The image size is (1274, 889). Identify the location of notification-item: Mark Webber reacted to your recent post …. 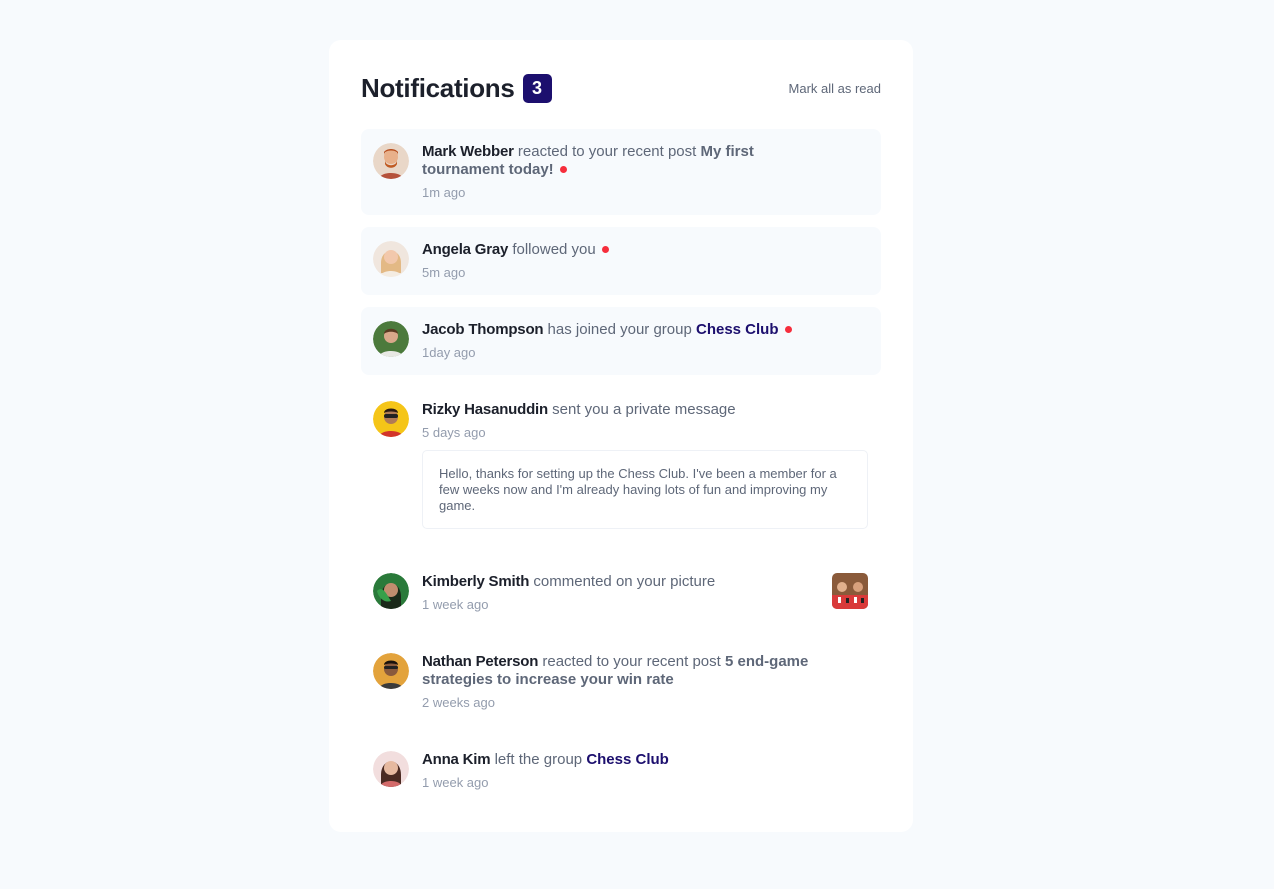
(621, 172).